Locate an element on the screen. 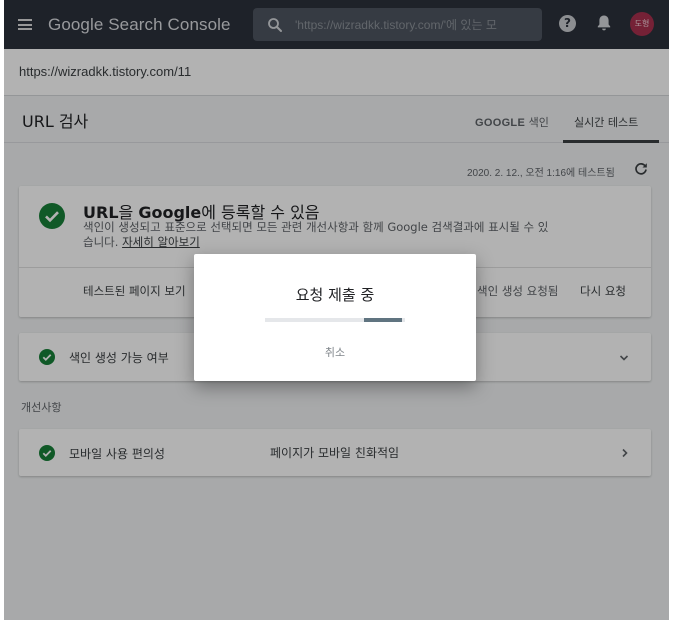 Image resolution: width=673 pixels, height=622 pixels. progress-bar is located at coordinates (335, 320).